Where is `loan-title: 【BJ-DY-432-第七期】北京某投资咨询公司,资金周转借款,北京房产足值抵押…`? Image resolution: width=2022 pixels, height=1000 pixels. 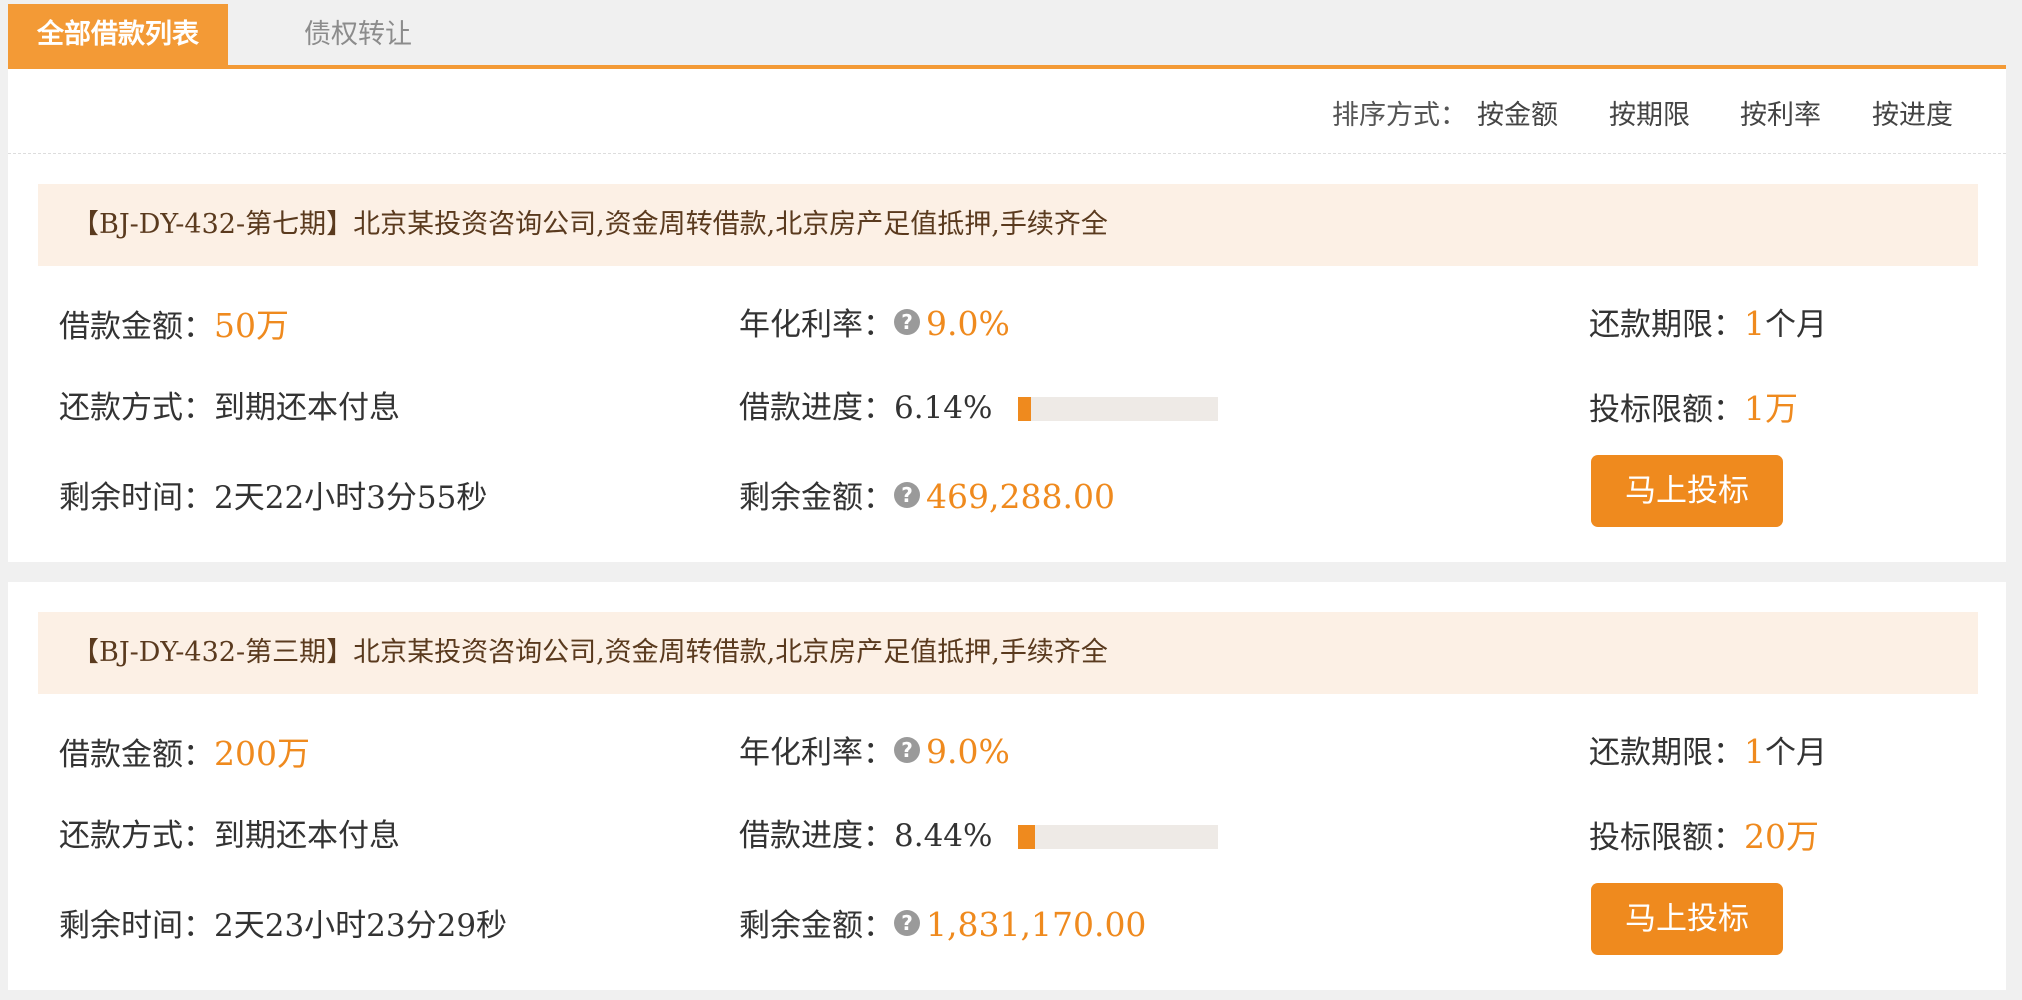 loan-title: 【BJ-DY-432-第七期】北京某投资咨询公司,资金周转借款,北京房产足值抵押… is located at coordinates (1008, 225).